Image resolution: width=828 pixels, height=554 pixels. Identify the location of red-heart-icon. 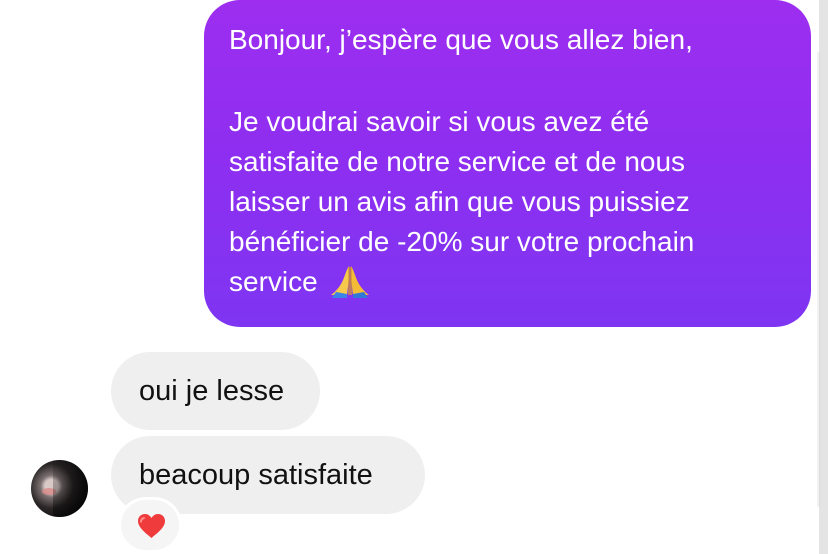
(151, 526).